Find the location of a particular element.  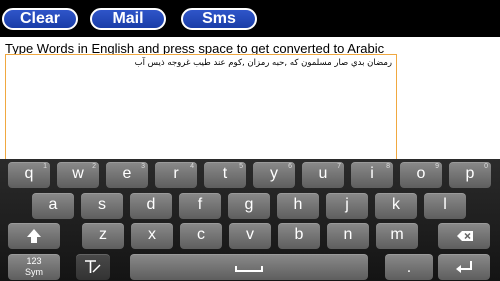

key-a-label: a is located at coordinates (53, 204).